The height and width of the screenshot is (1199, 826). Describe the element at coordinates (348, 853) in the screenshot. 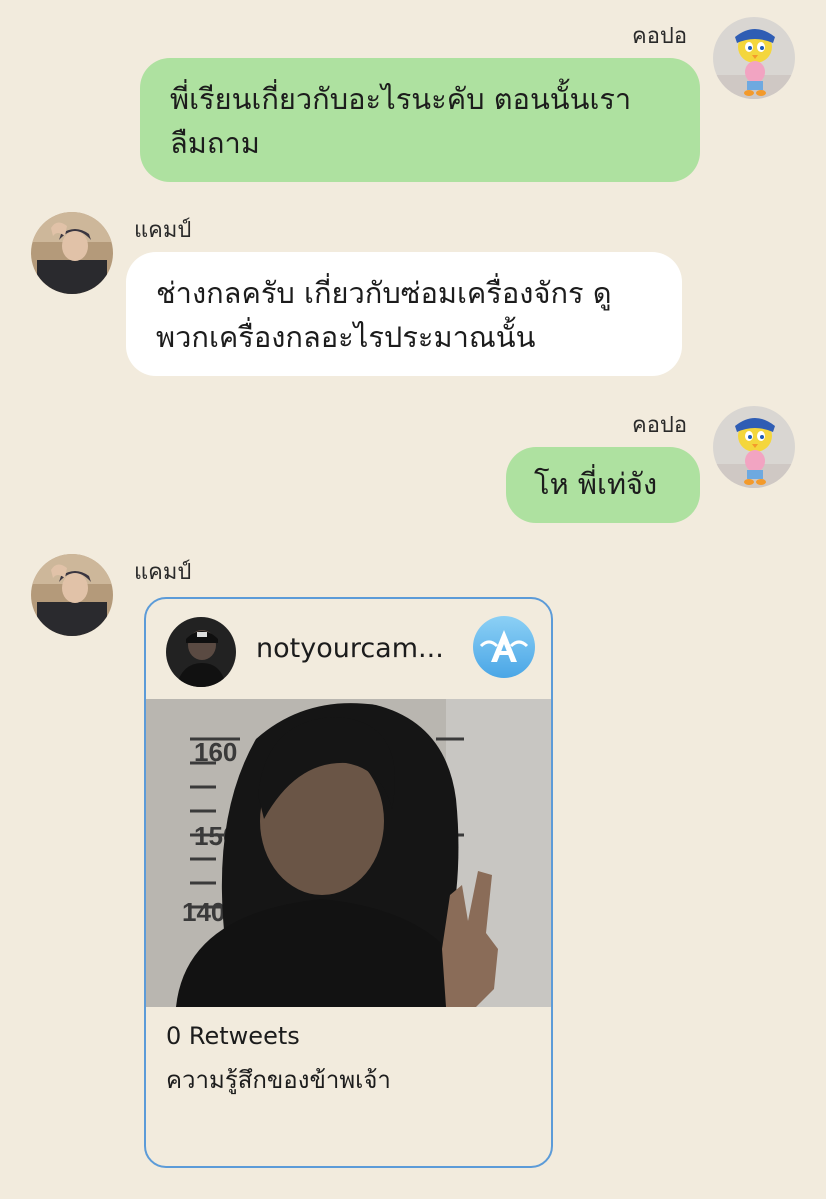

I see `post-photo: 160 150 140` at that location.